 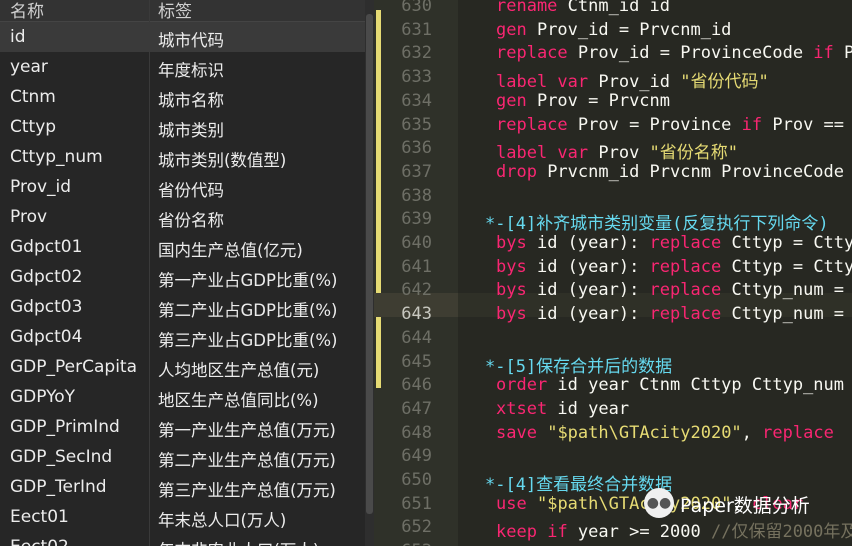 What do you see at coordinates (657, 221) in the screenshot?
I see `code-line: *-[4]补齐城市类别变量(反复执行下列命令)` at bounding box center [657, 221].